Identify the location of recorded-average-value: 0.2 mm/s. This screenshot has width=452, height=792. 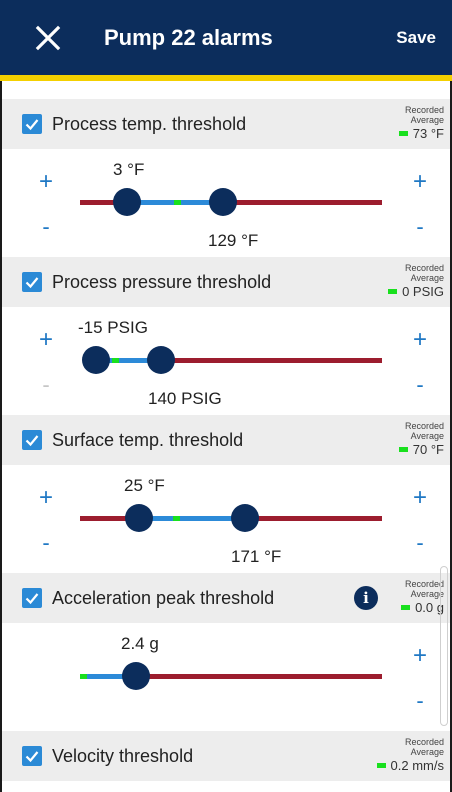
(417, 765).